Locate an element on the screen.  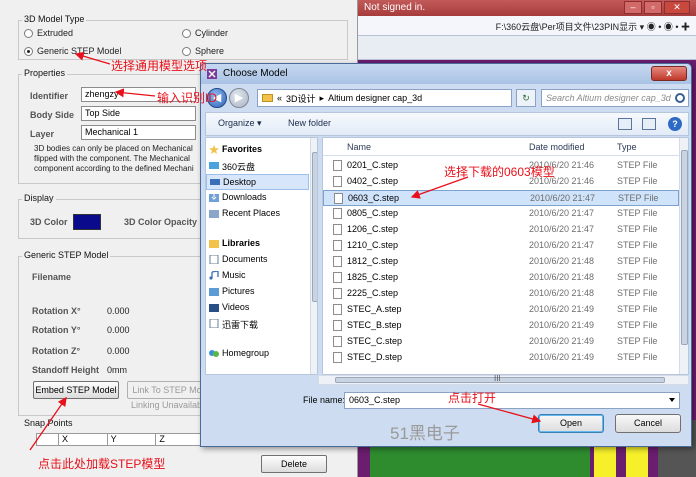
nav-label: 迅雷下载 is located at coordinates (240, 325).